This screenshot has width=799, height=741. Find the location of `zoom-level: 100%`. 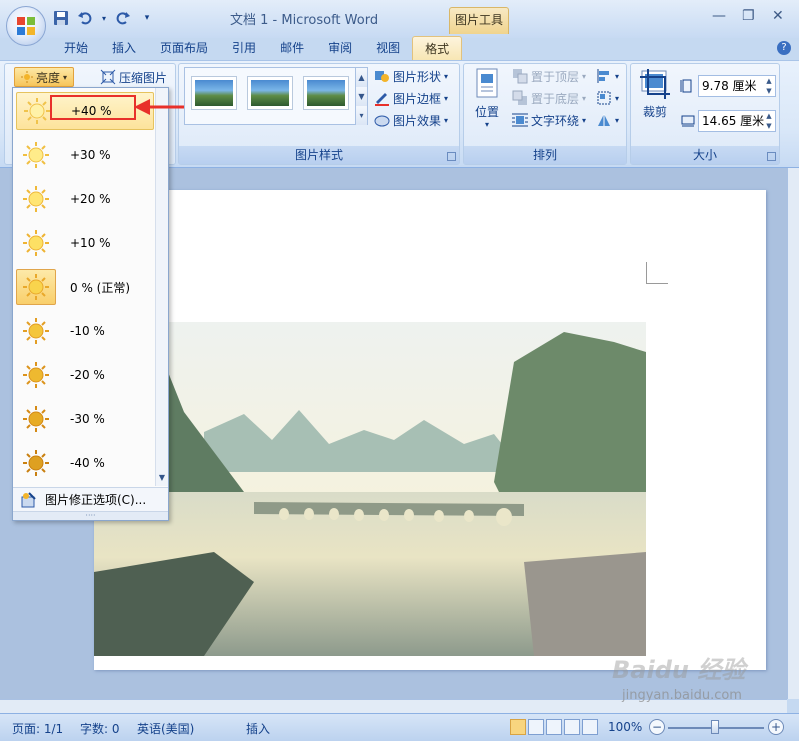

zoom-level: 100% is located at coordinates (625, 727).